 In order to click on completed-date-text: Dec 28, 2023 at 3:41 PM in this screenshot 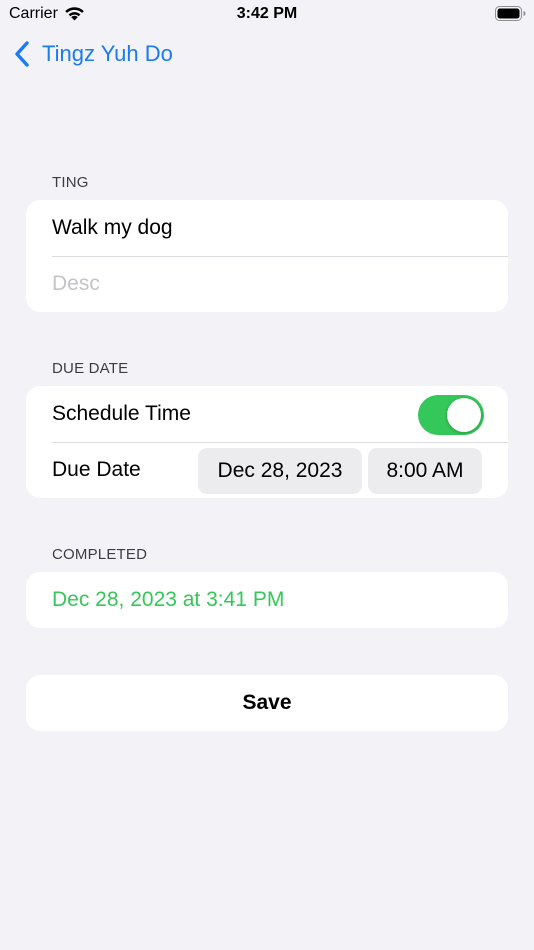, I will do `click(168, 599)`.